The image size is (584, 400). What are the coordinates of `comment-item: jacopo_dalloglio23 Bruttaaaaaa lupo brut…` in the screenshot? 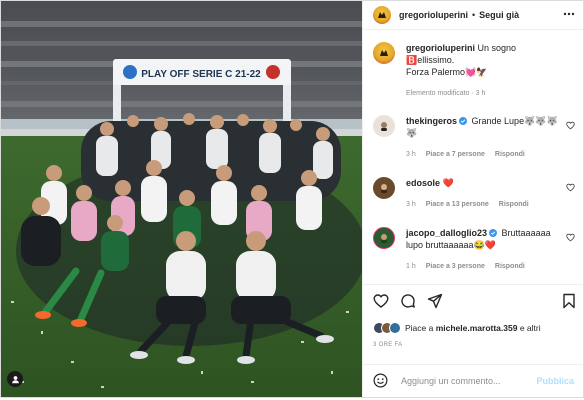 It's located at (473, 250).